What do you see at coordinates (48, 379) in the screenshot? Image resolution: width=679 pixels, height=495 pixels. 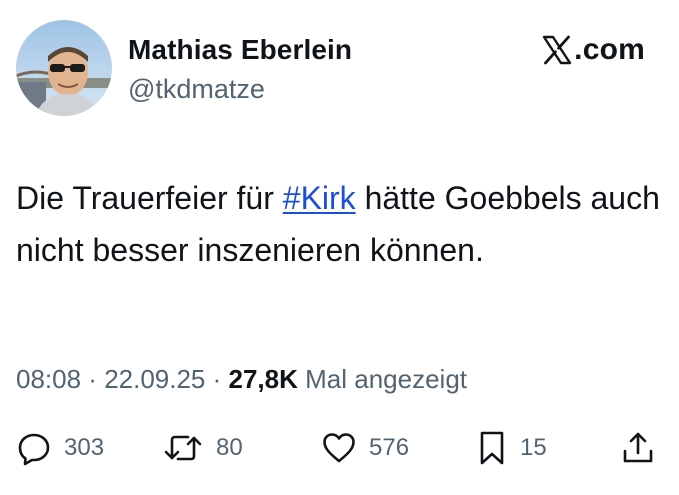 I see `tweet-time: 08:08` at bounding box center [48, 379].